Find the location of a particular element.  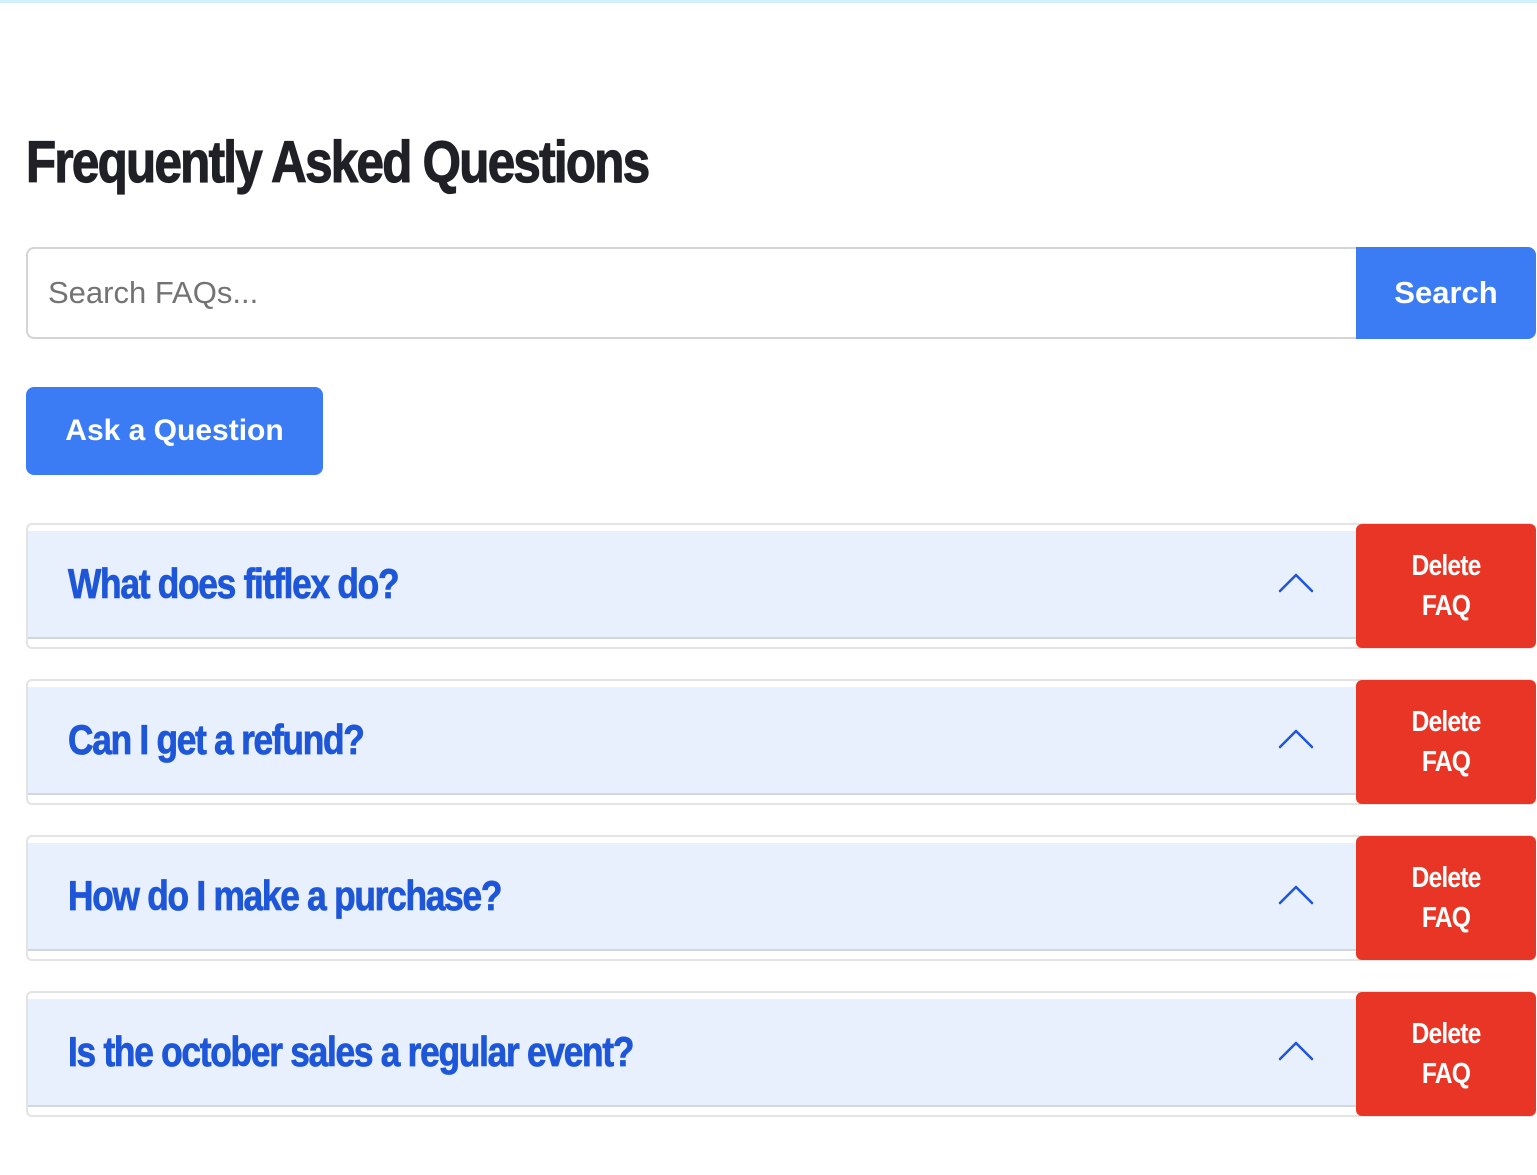

faq-item: How do I make a purchase? Delete FAQ is located at coordinates (781, 898).